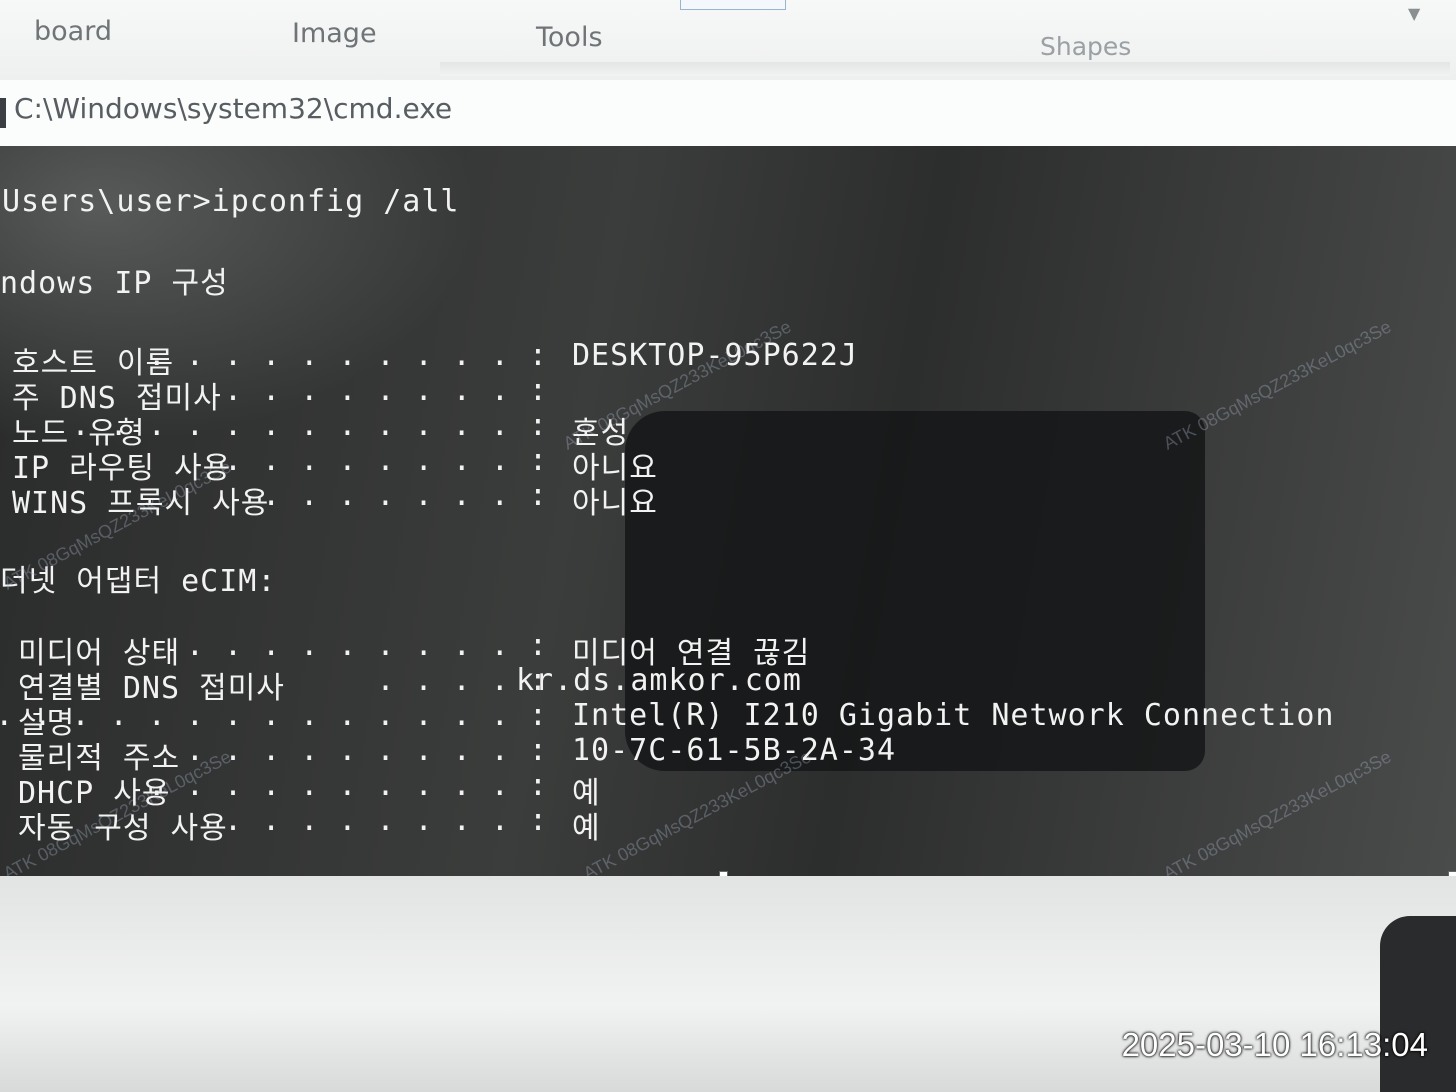 The width and height of the screenshot is (1456, 1092). Describe the element at coordinates (123, 828) in the screenshot. I see `config-label: 자동 구성 사용` at that location.